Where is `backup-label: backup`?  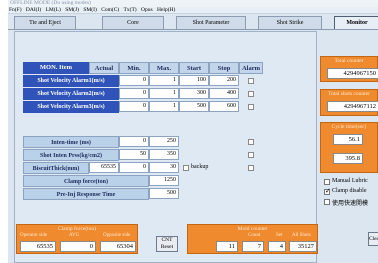 backup-label: backup is located at coordinates (200, 167).